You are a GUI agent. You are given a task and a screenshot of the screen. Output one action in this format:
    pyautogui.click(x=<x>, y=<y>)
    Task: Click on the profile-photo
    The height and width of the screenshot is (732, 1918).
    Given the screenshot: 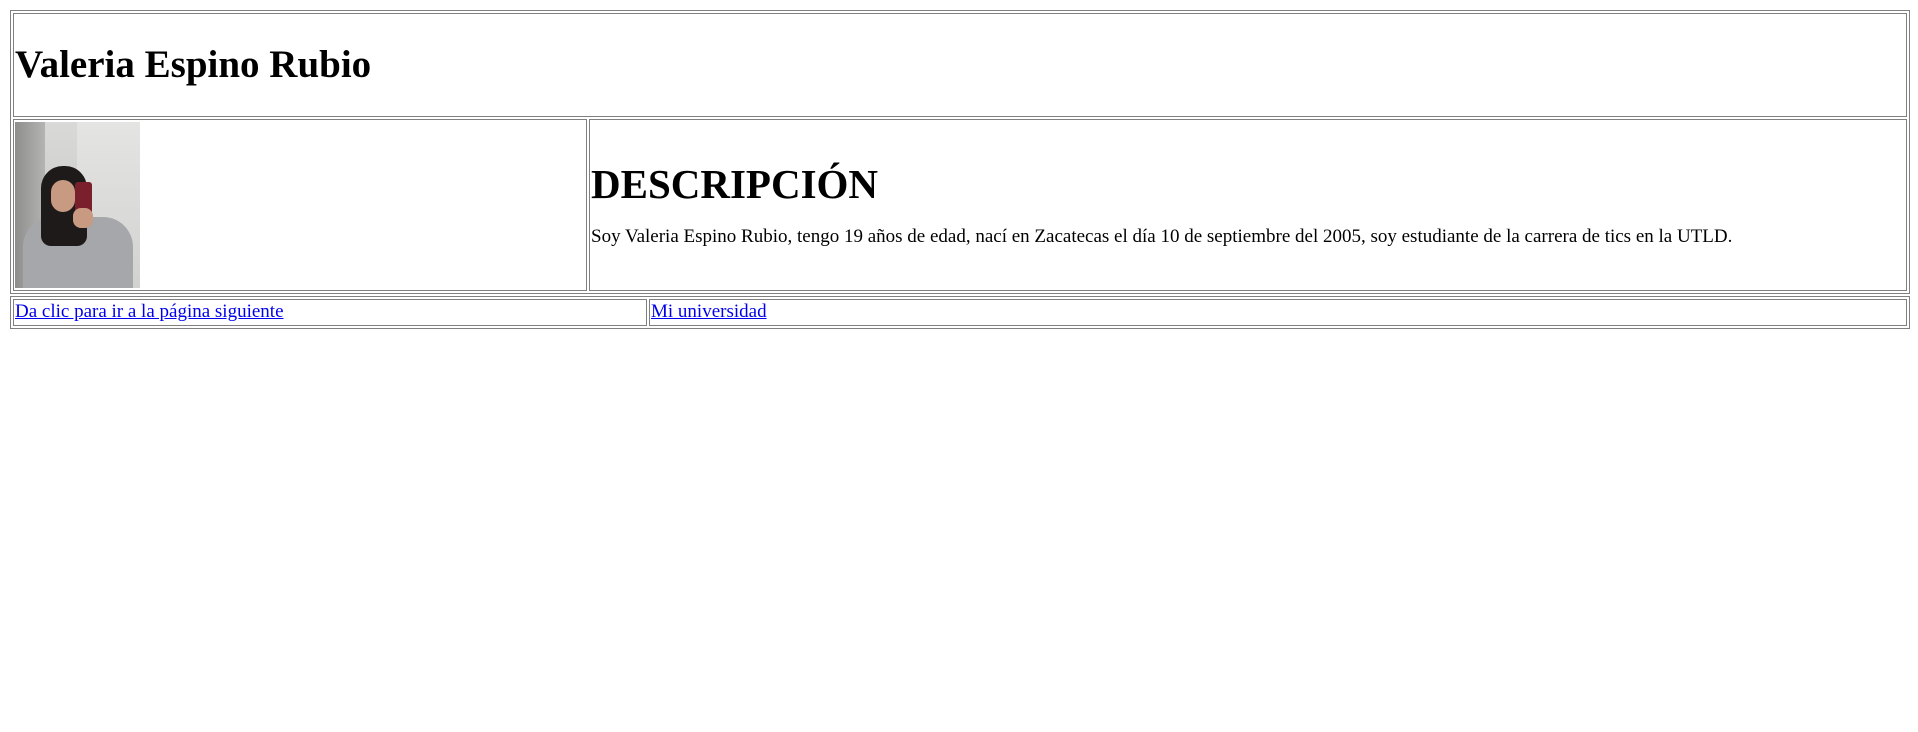 What is the action you would take?
    pyautogui.click(x=77, y=205)
    